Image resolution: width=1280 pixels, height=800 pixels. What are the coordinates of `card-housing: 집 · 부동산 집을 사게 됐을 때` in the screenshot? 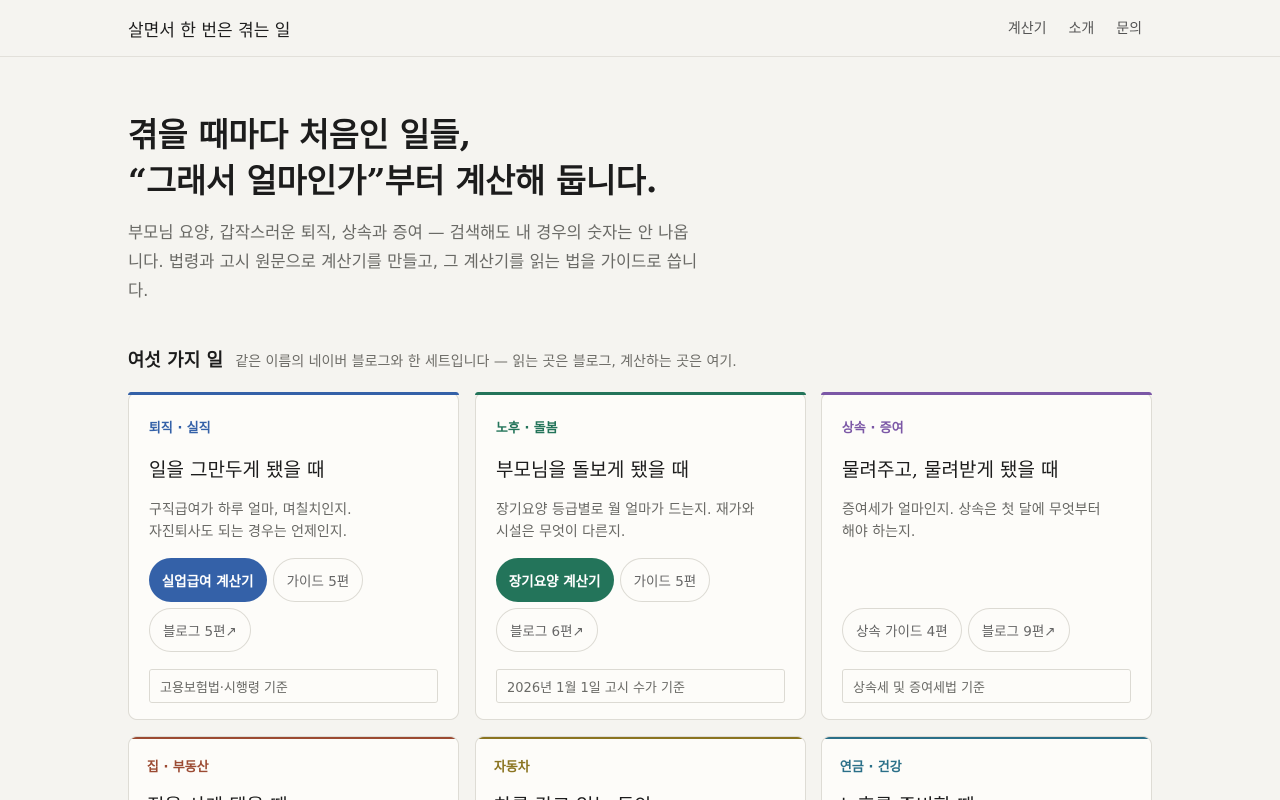 It's located at (293, 768).